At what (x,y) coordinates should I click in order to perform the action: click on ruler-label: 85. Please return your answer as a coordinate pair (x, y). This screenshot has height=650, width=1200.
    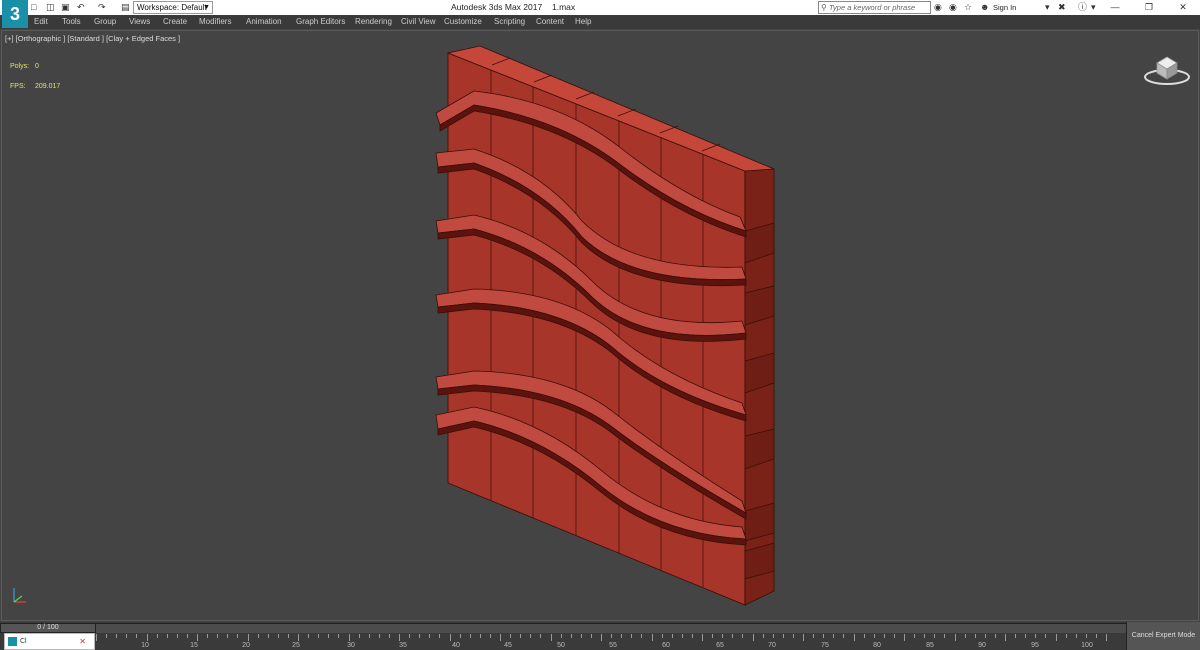
    Looking at the image, I should click on (930, 645).